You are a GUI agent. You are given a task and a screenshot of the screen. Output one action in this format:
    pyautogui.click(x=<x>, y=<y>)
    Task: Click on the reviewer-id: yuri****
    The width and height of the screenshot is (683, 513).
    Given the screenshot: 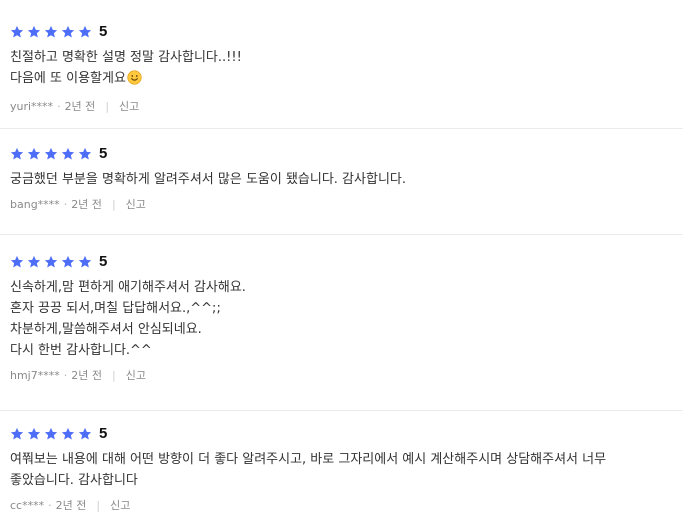 What is the action you would take?
    pyautogui.click(x=32, y=106)
    